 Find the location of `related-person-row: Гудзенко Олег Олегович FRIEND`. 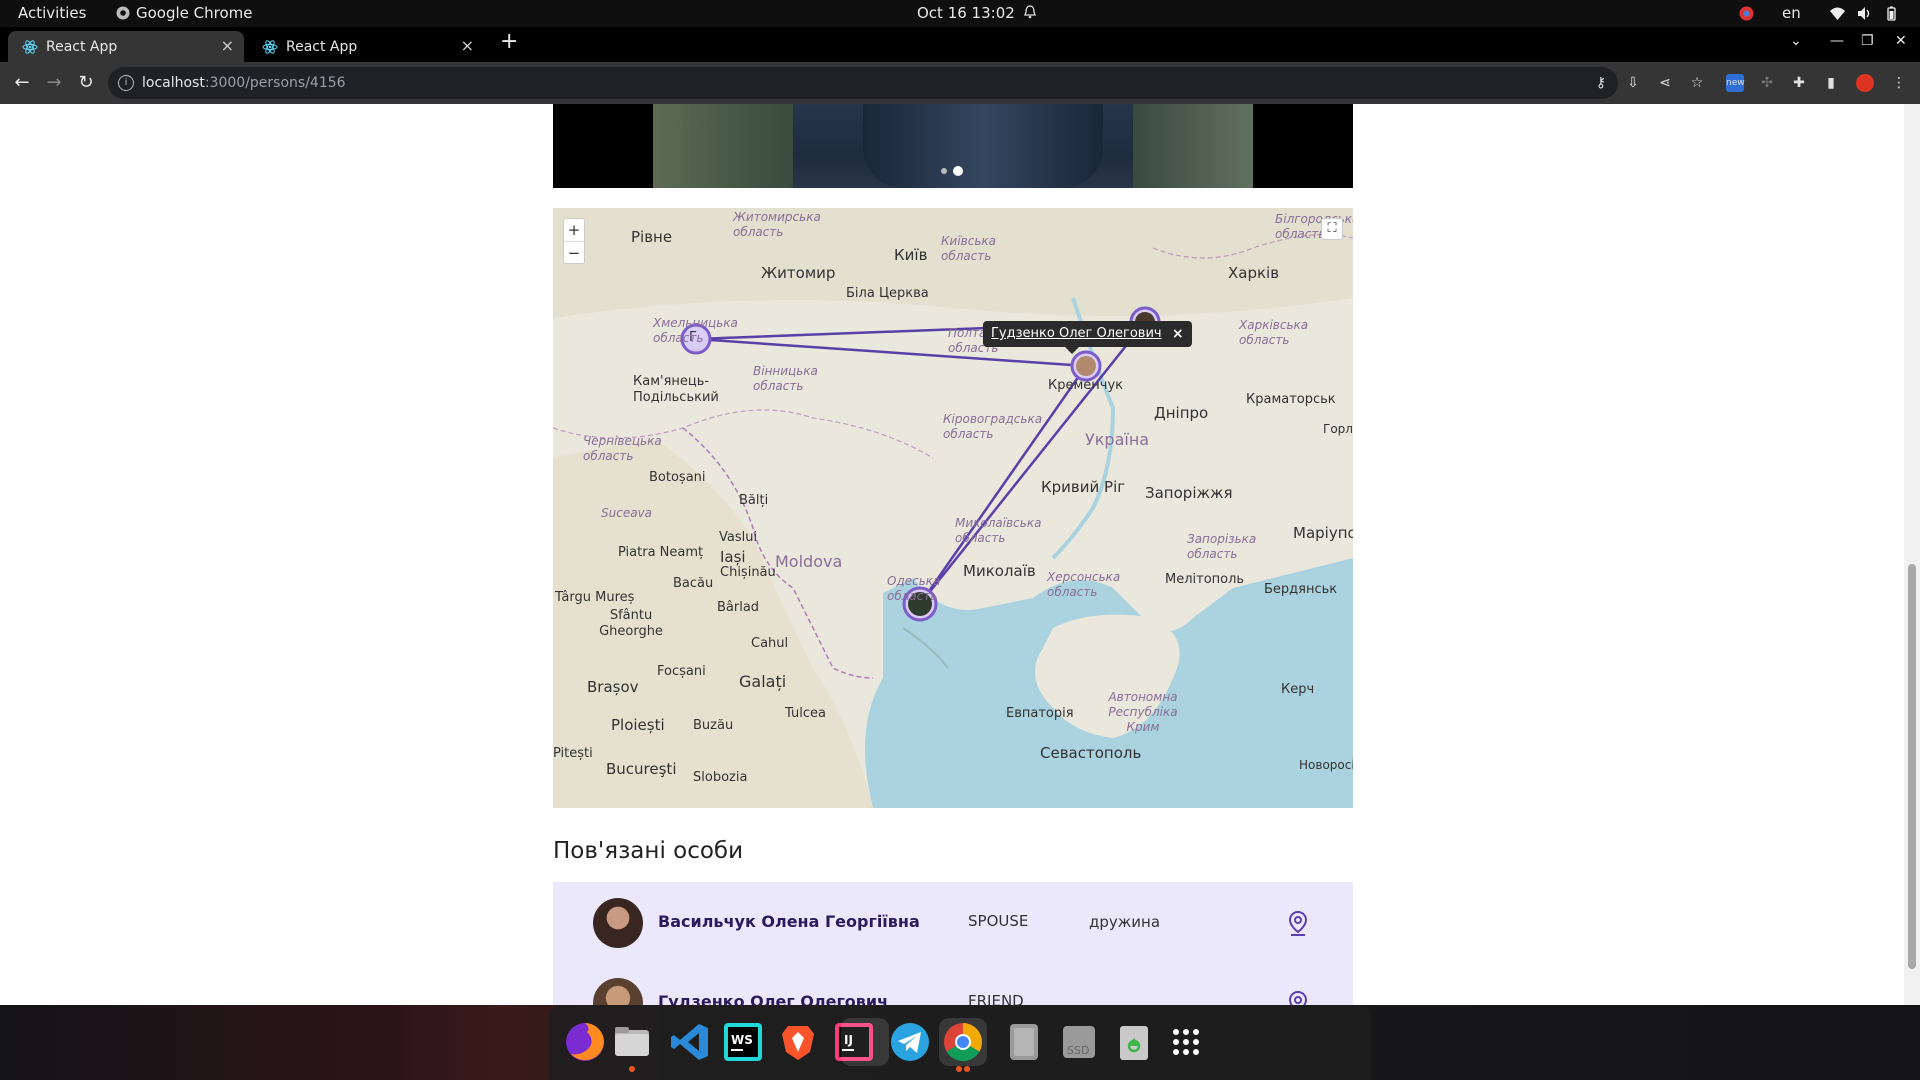

related-person-row: Гудзенко Олег Олегович FRIEND is located at coordinates (953, 983).